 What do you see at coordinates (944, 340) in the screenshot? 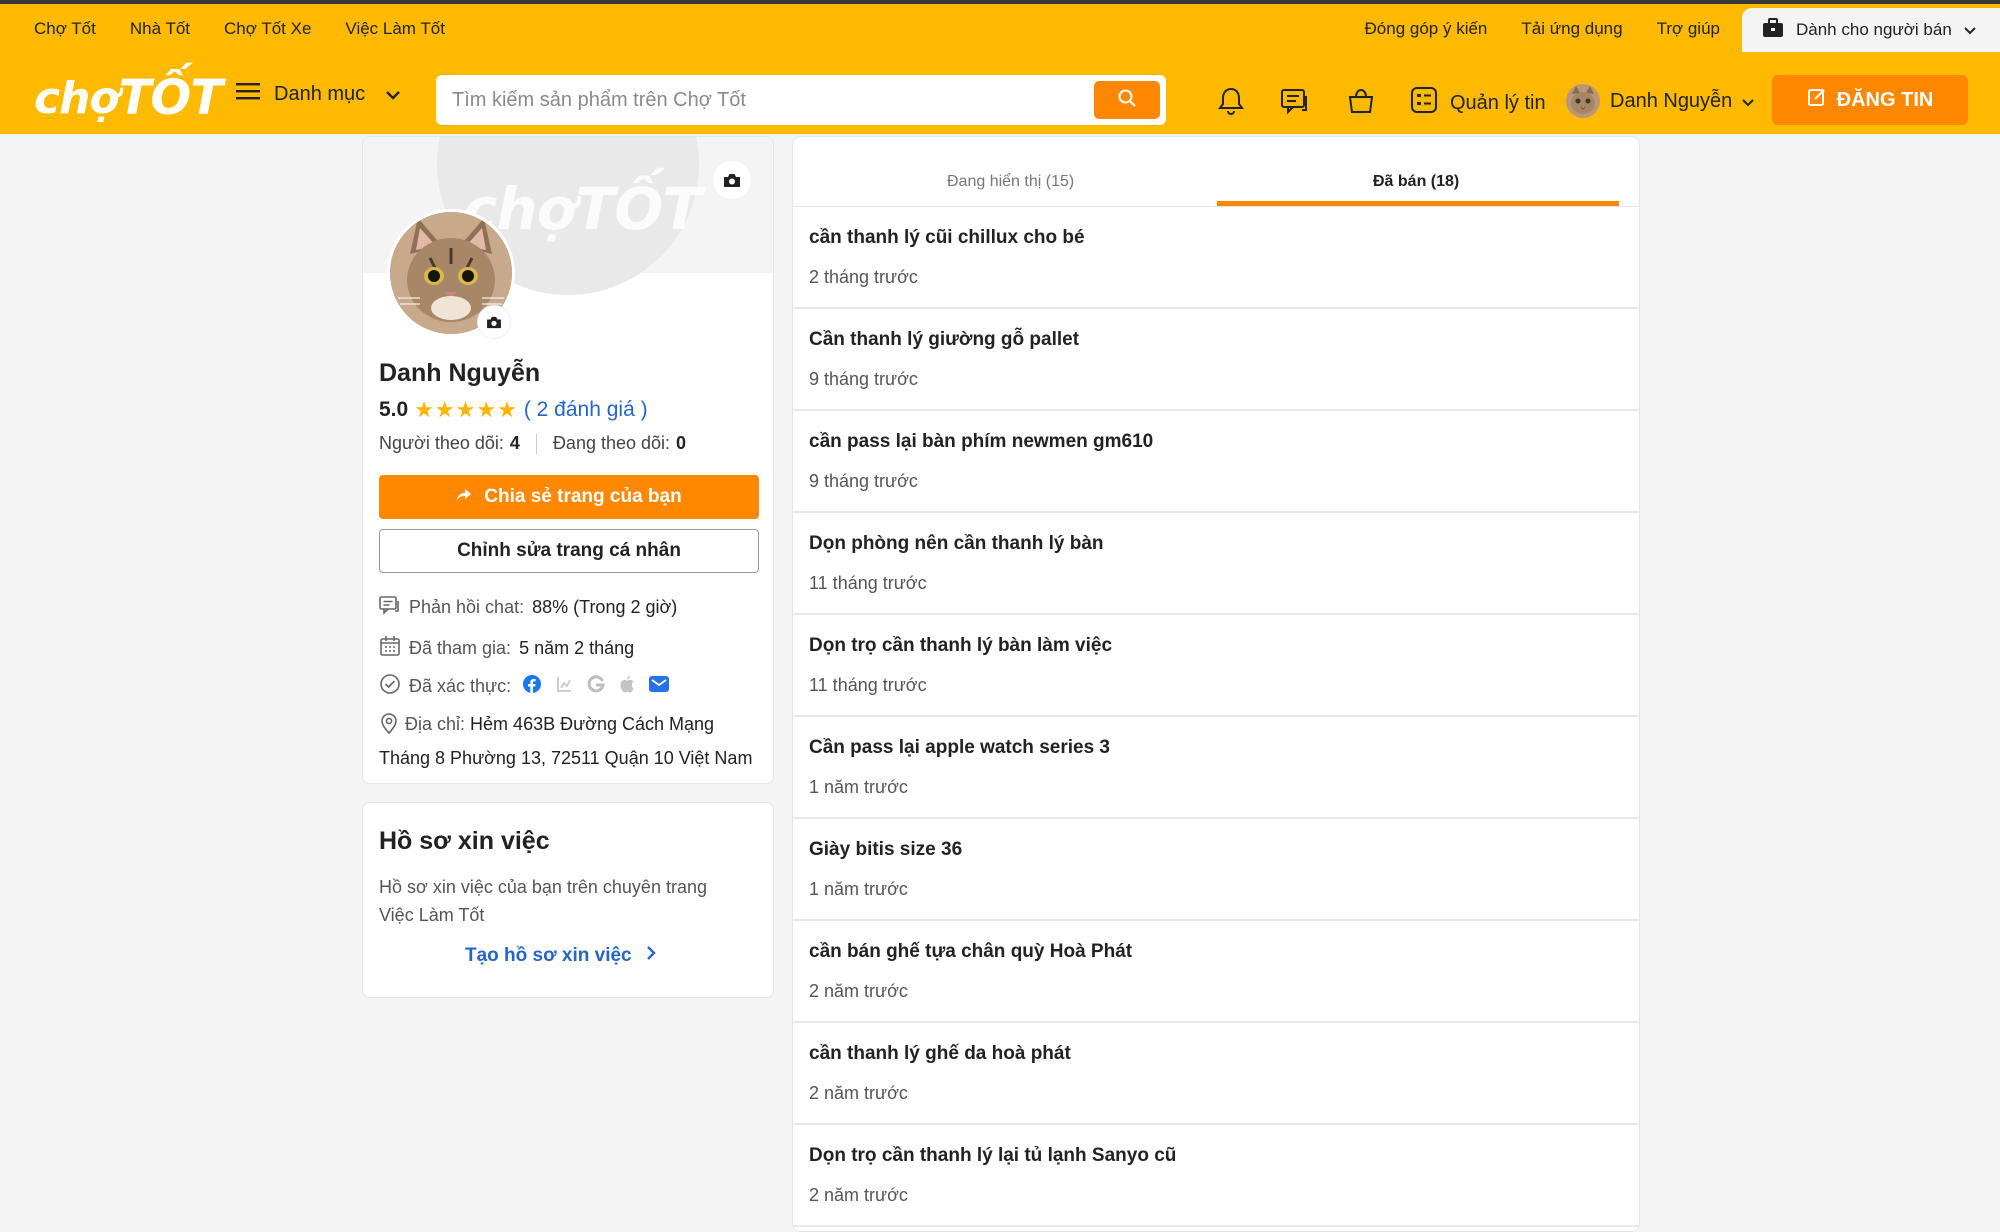
I see `item-title: Cần thanh lý giường gỗ pallet` at bounding box center [944, 340].